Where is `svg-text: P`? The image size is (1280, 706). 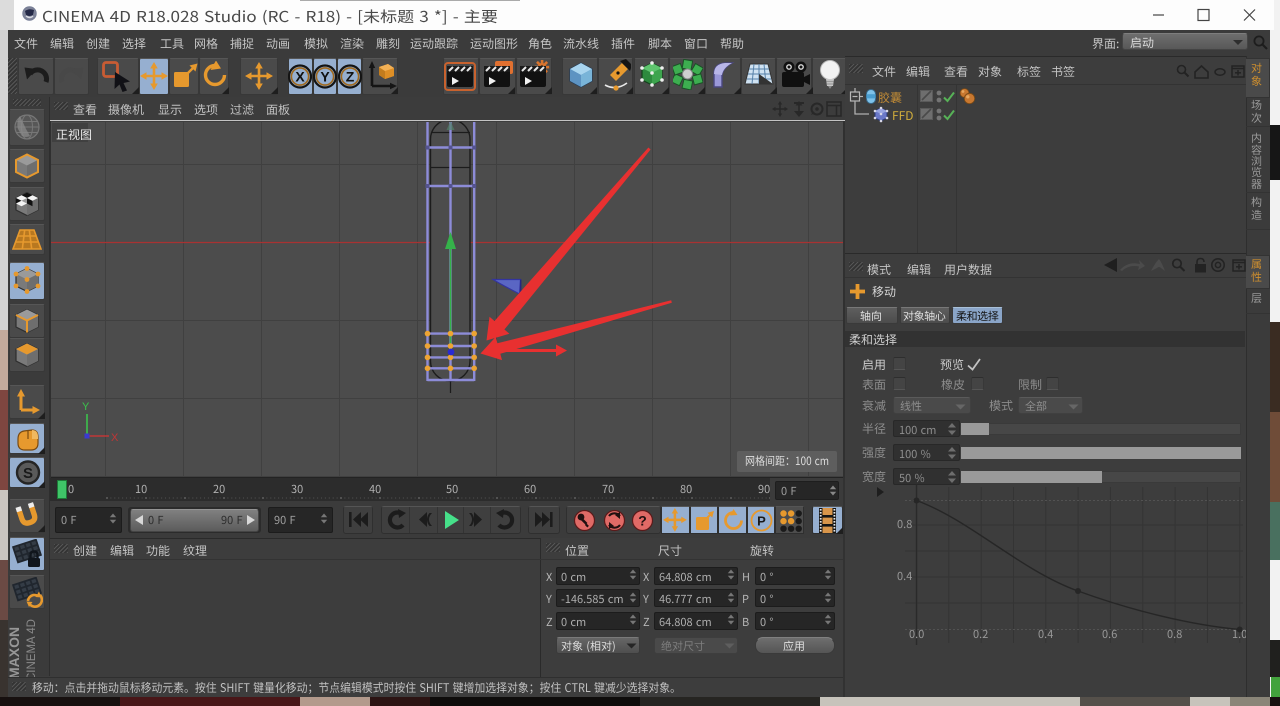 svg-text: P is located at coordinates (761, 521).